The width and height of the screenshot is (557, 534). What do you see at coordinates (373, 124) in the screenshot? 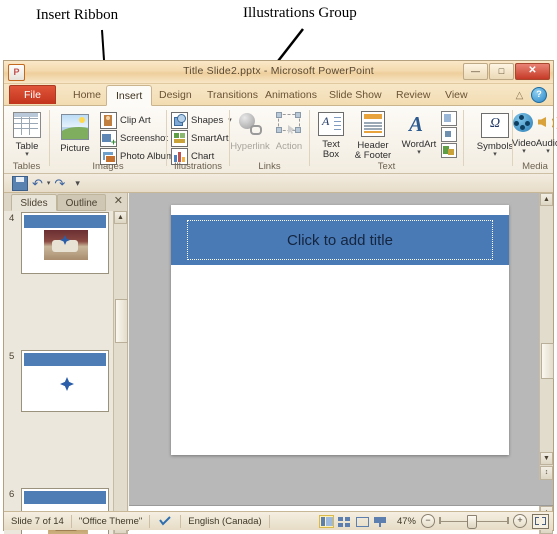
I see `header-footer-icon` at bounding box center [373, 124].